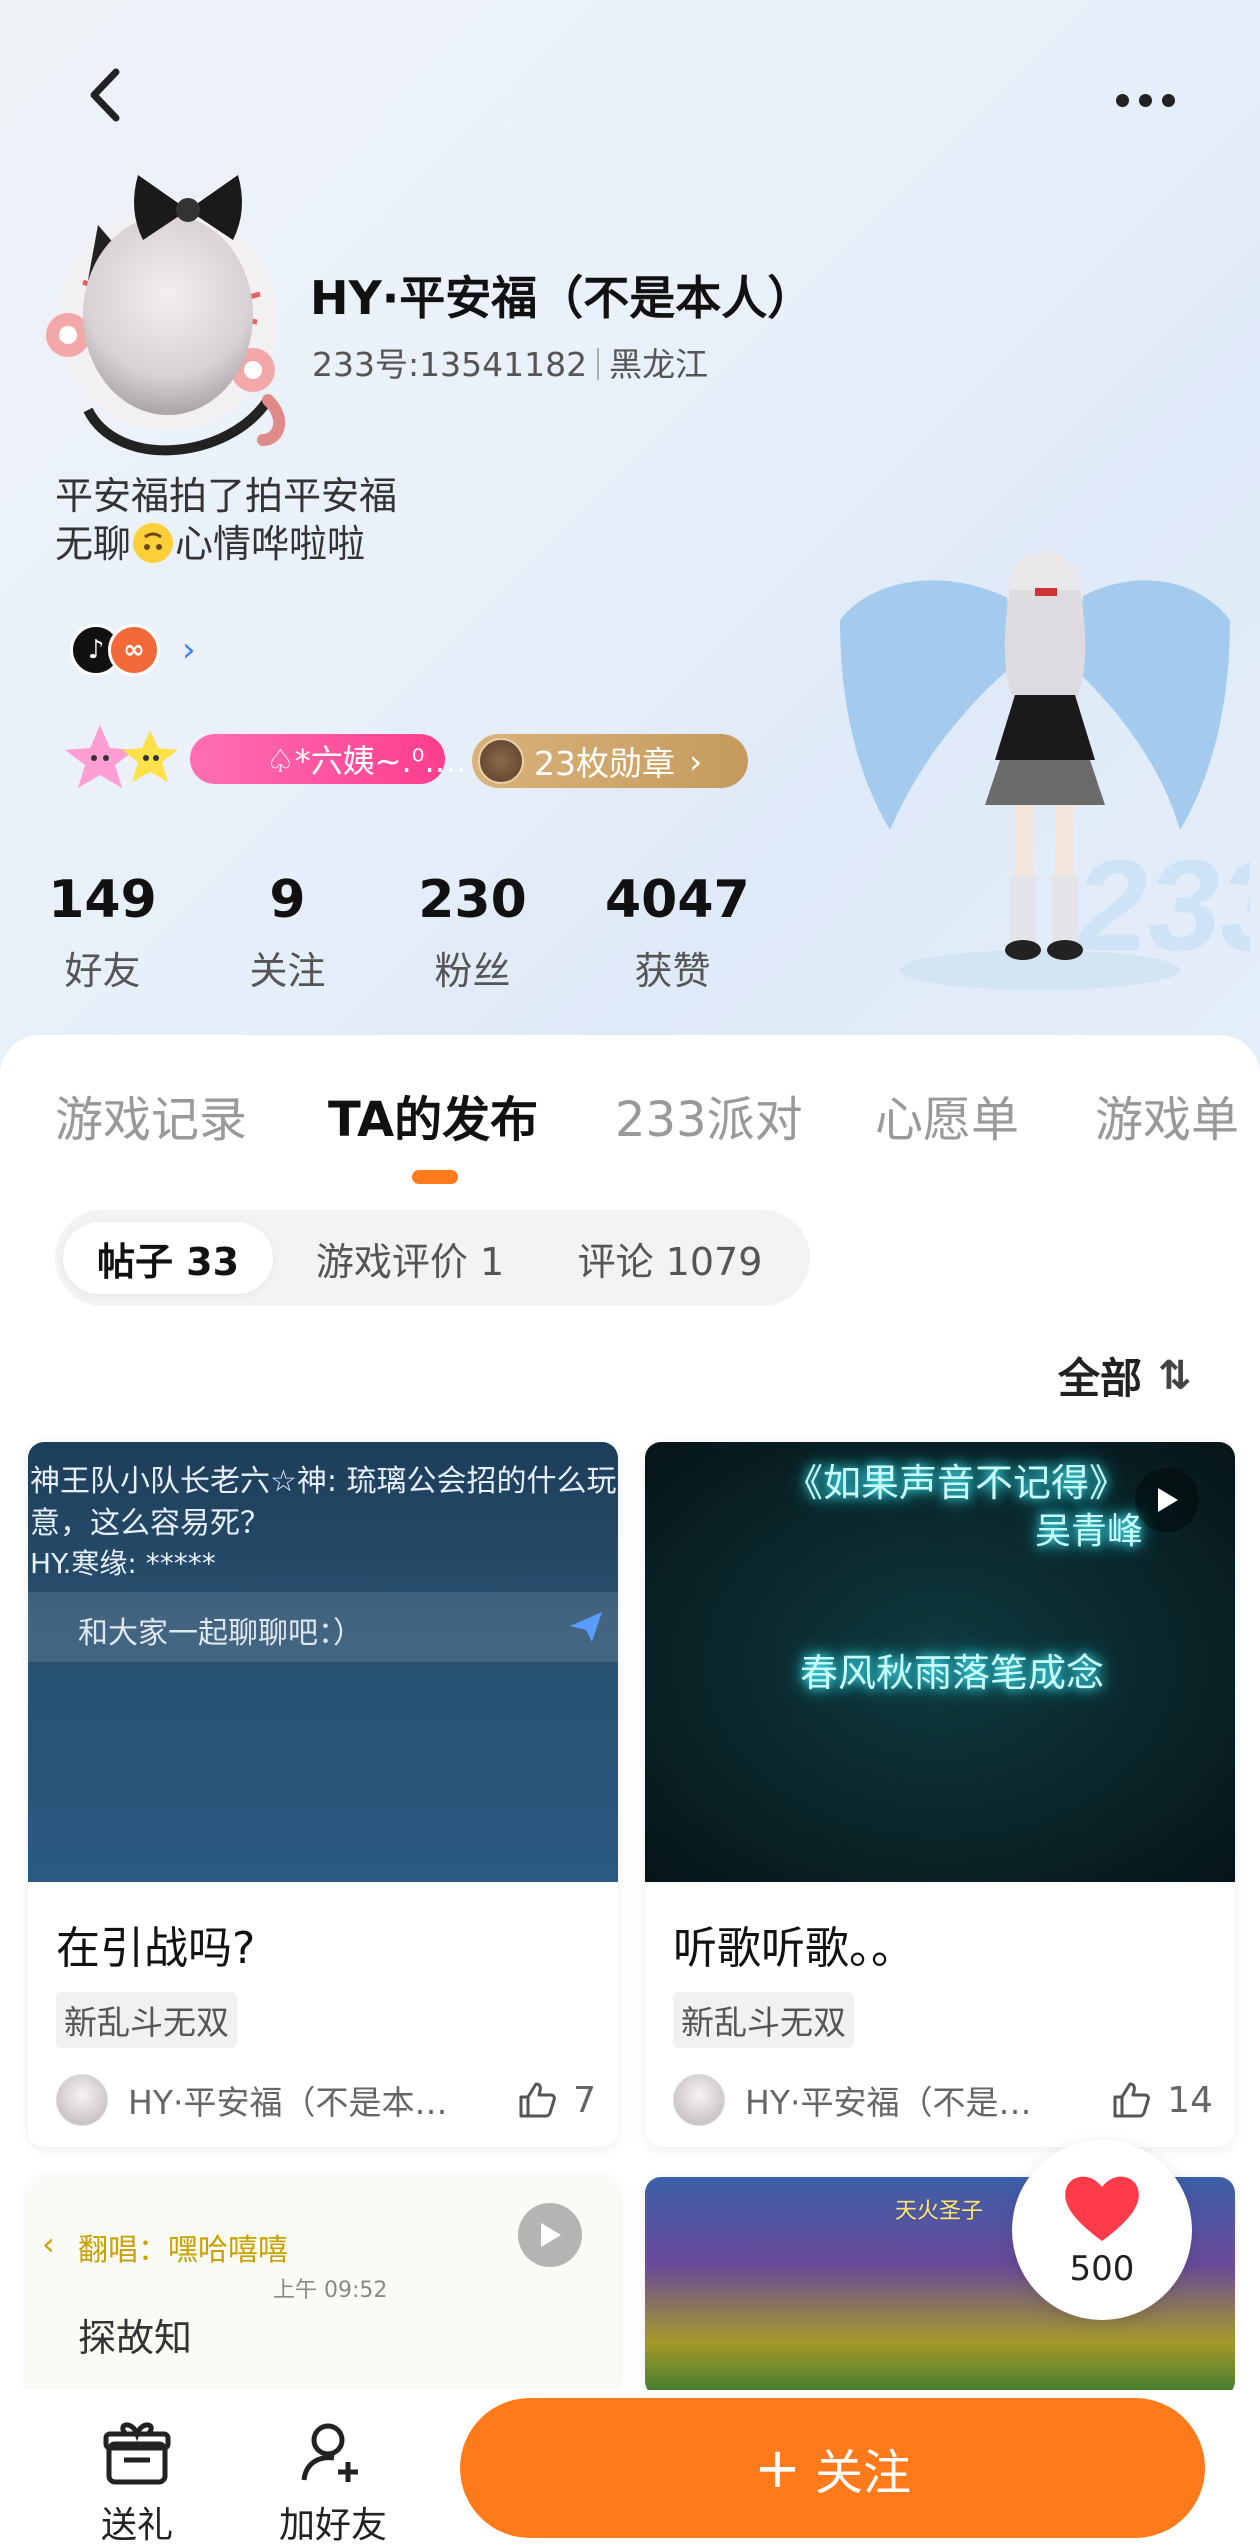 This screenshot has width=1260, height=2546. I want to click on profile-name: HY·平安福（不是本人）, so click(562, 298).